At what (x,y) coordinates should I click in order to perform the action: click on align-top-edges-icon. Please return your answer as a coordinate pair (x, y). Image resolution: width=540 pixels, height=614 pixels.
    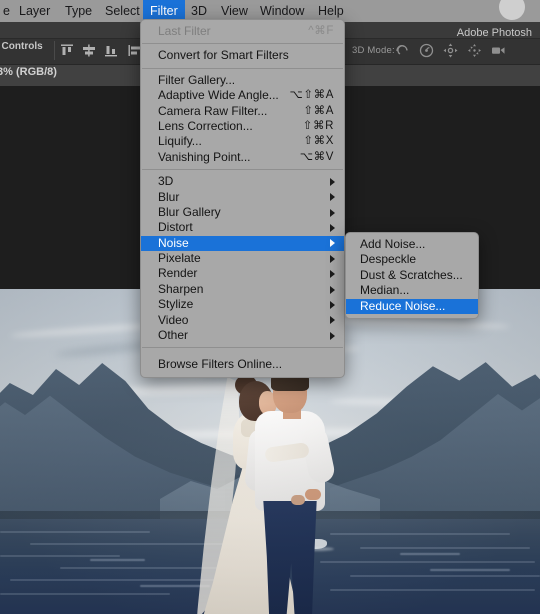
    Looking at the image, I should click on (67, 50).